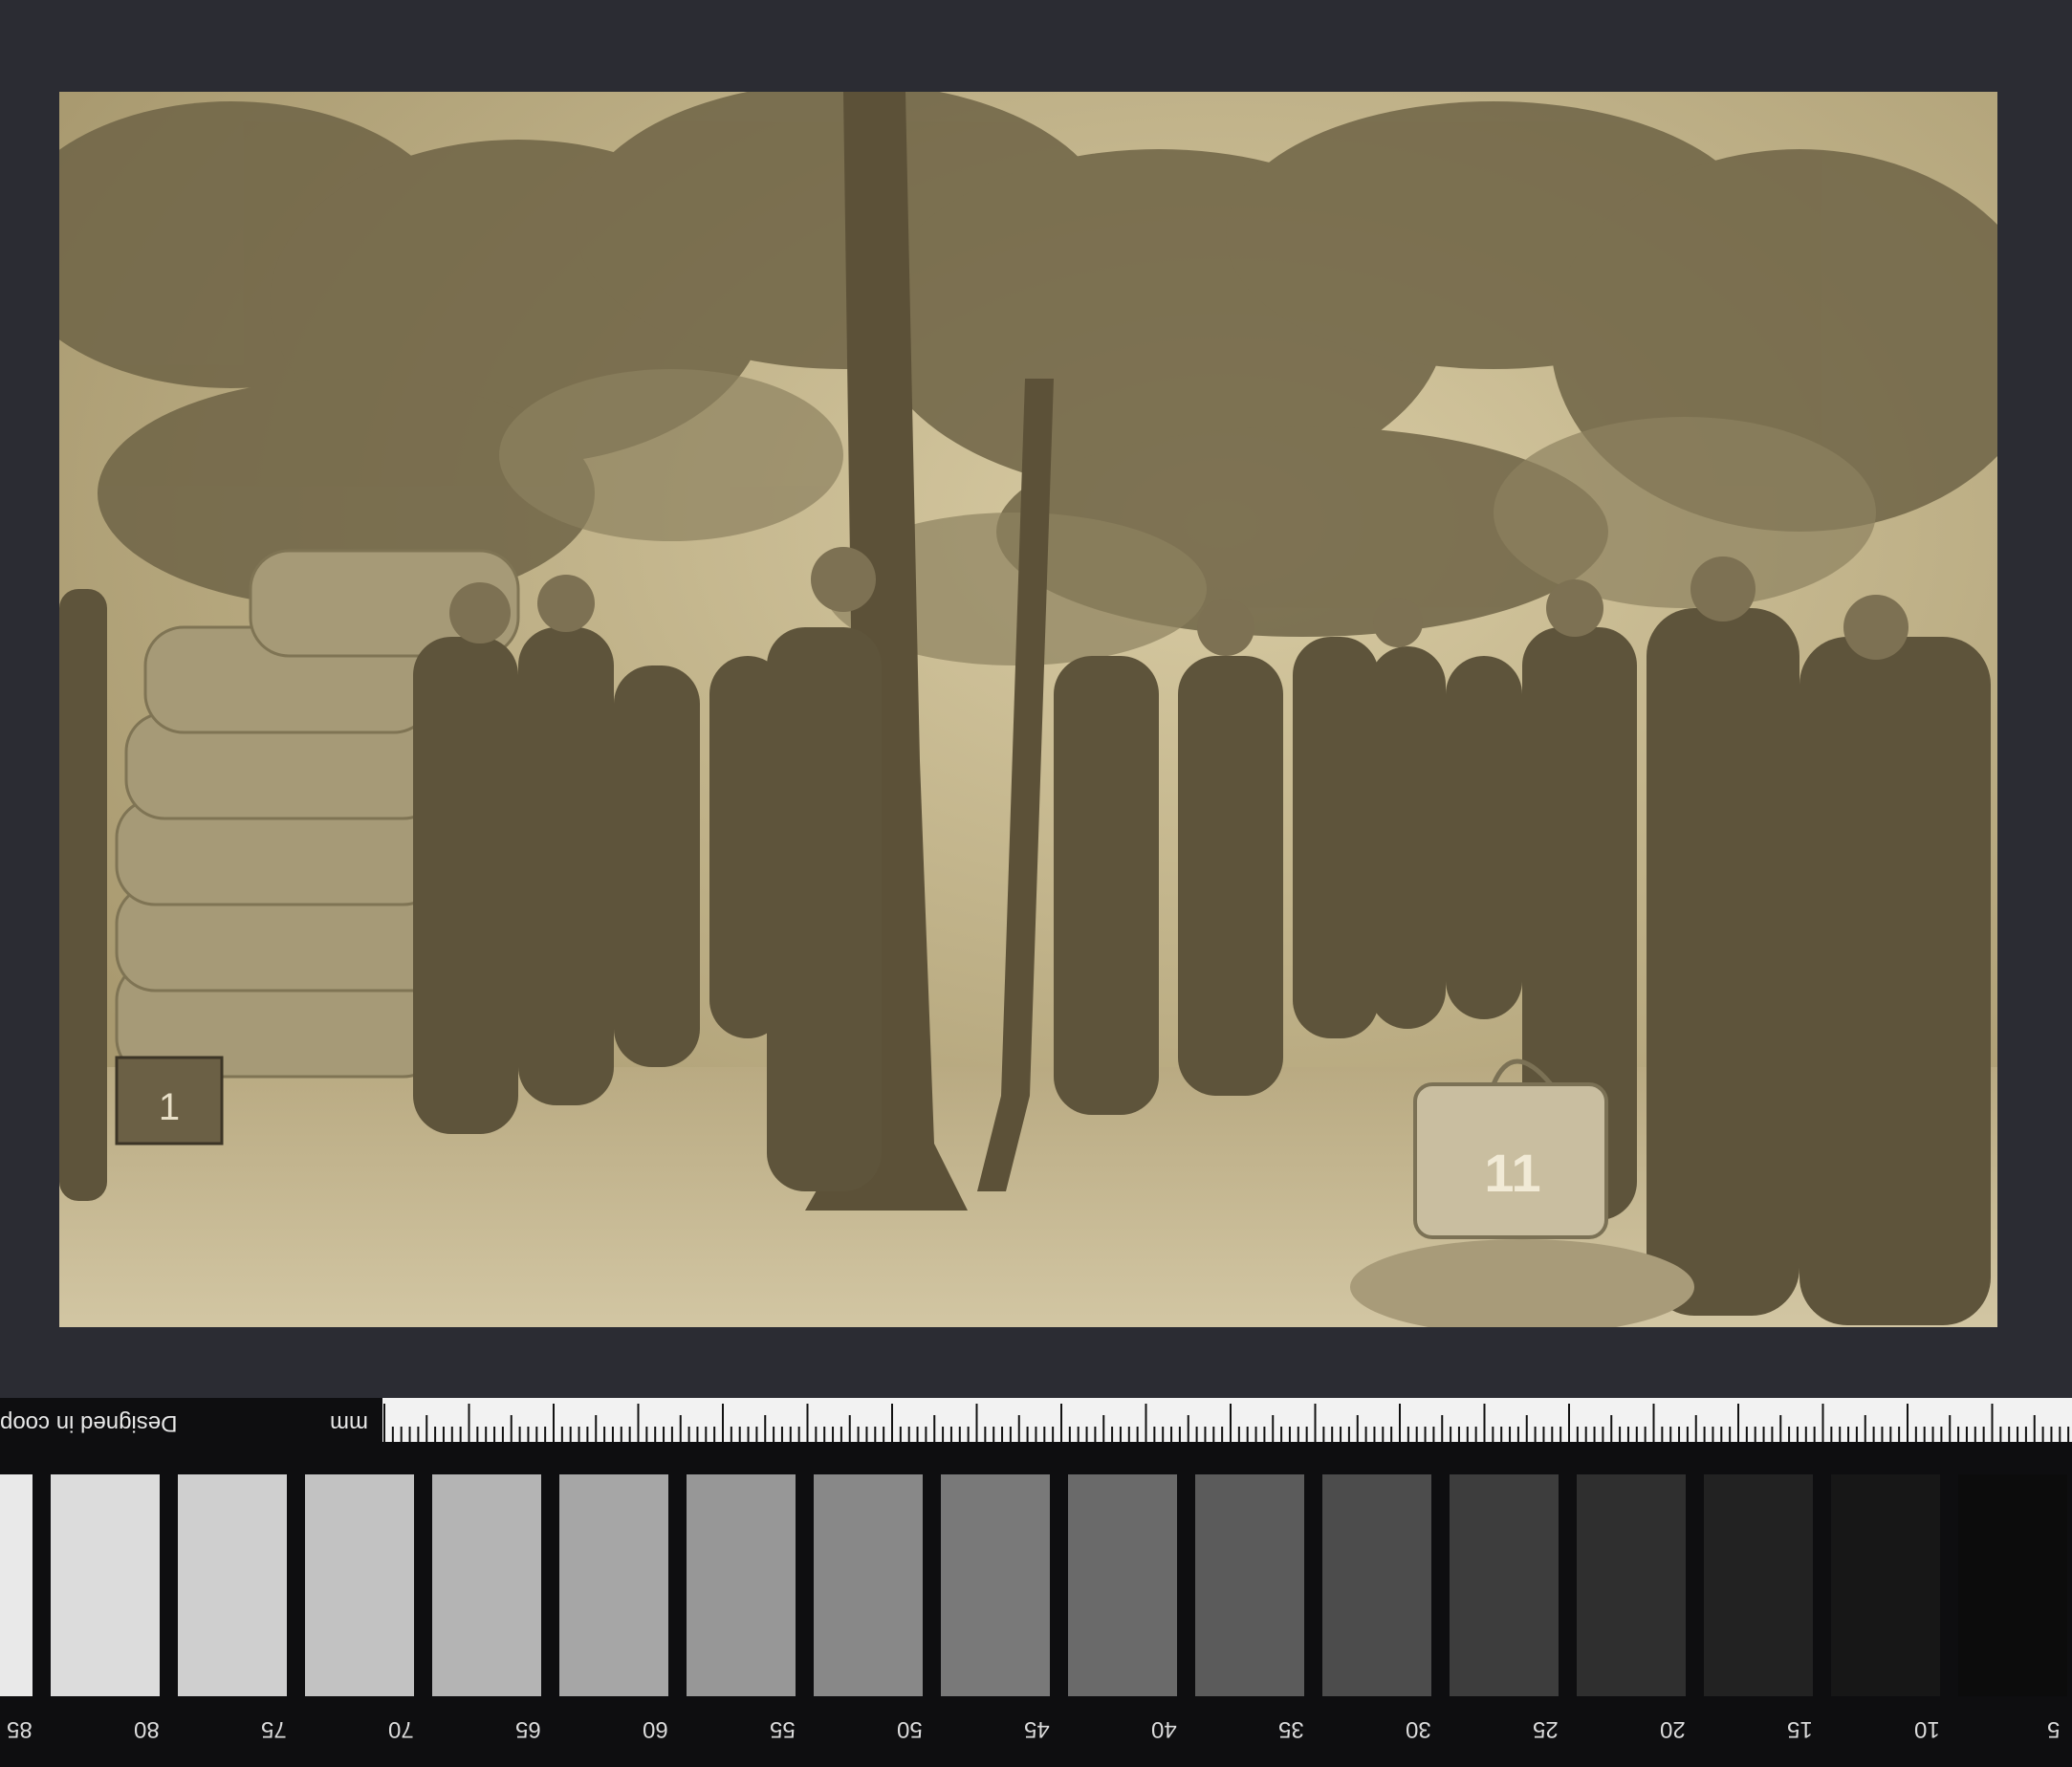 Image resolution: width=2072 pixels, height=1767 pixels. I want to click on mm-ruler, so click(1227, 1420).